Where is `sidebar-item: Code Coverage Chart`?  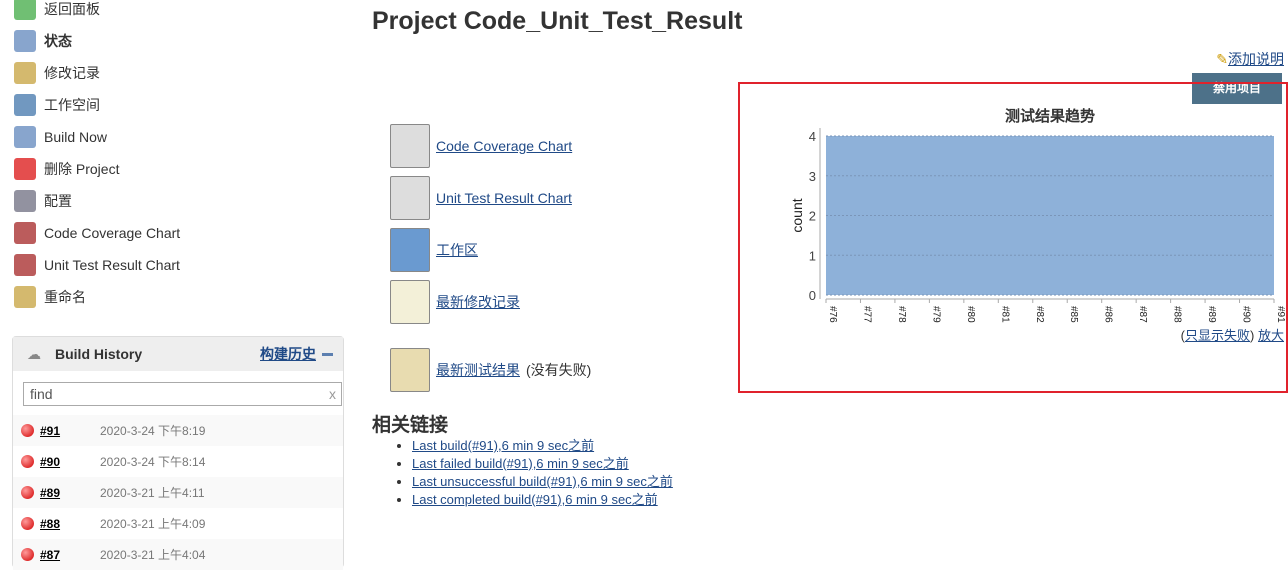 sidebar-item: Code Coverage Chart is located at coordinates (97, 233).